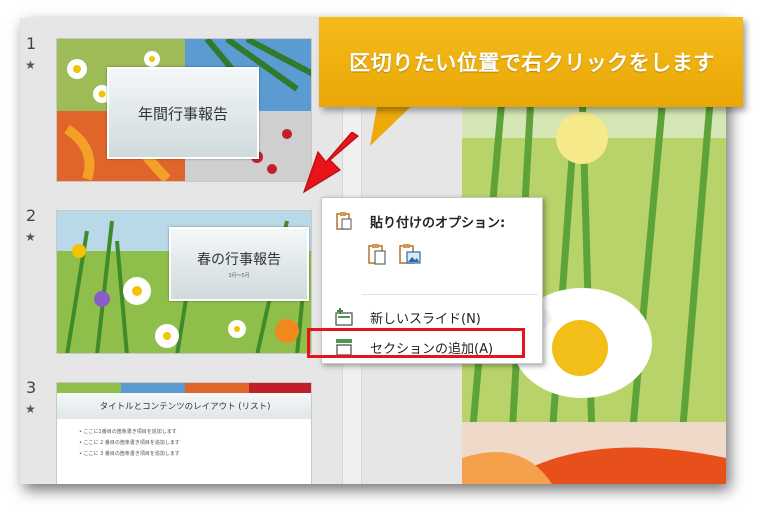 The width and height of the screenshot is (768, 528). Describe the element at coordinates (184, 406) in the screenshot. I see `slide-3-title: タイトルとコンテンツのレイアウト (リスト)` at that location.